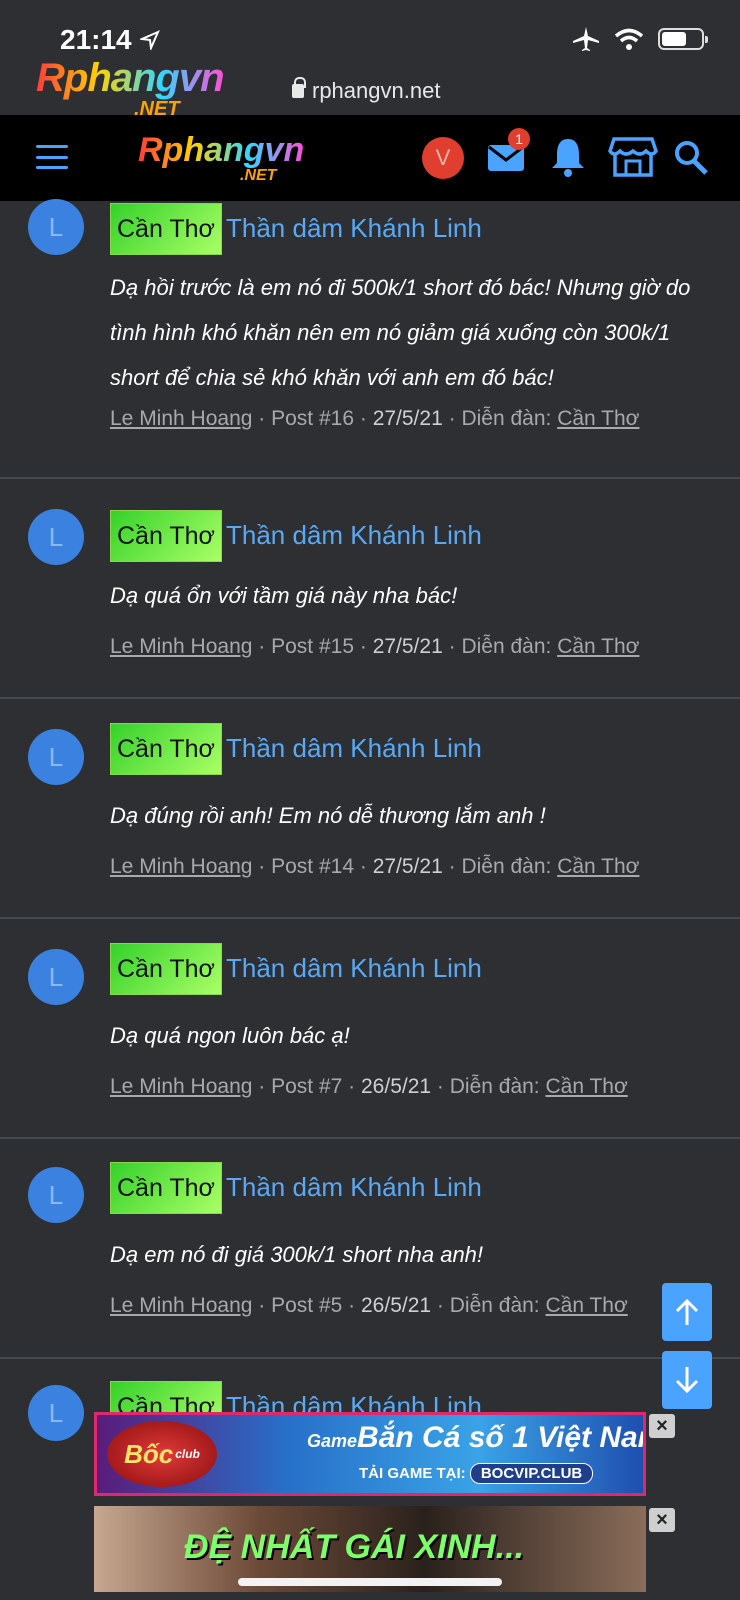  Describe the element at coordinates (187, 1454) in the screenshot. I see `ad-brand-sub: club` at that location.